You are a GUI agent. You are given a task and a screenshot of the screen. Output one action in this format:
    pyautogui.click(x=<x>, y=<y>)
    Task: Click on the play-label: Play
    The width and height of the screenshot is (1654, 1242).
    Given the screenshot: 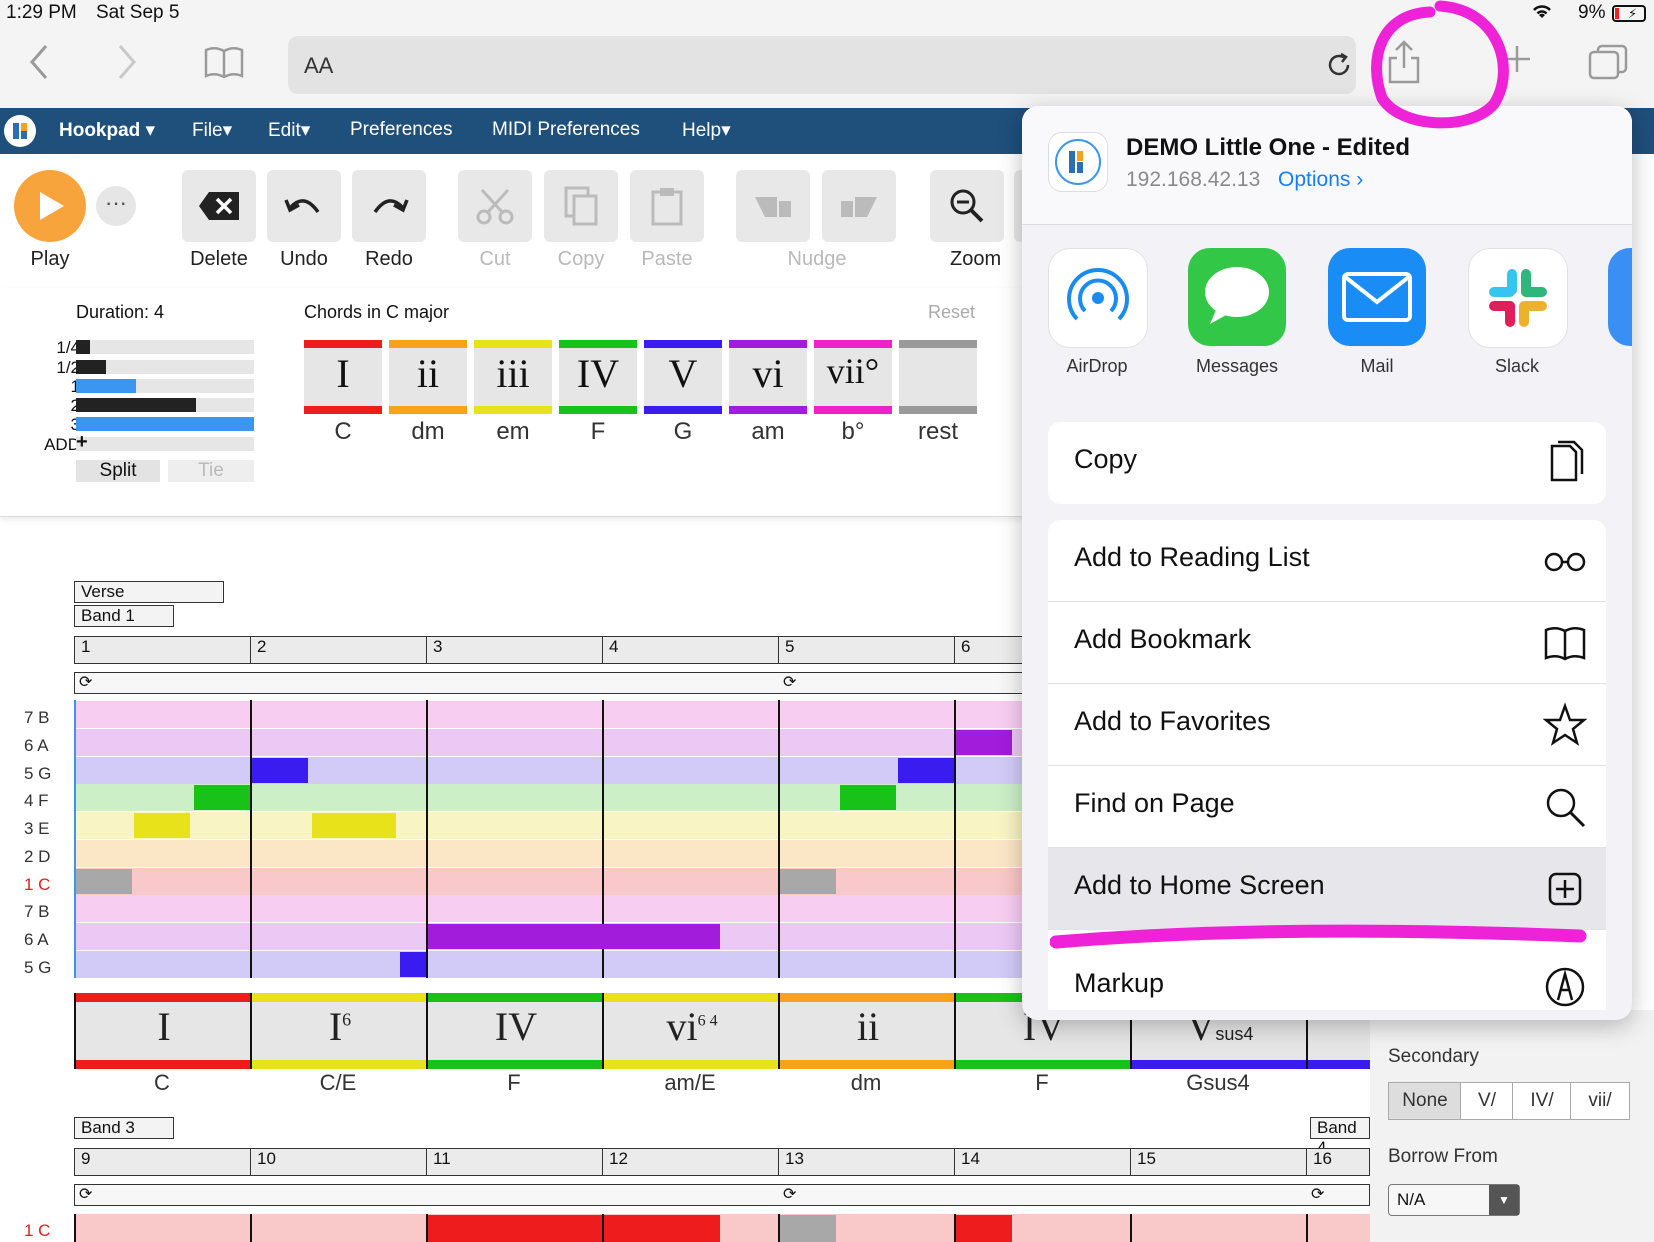 What is the action you would take?
    pyautogui.click(x=50, y=259)
    